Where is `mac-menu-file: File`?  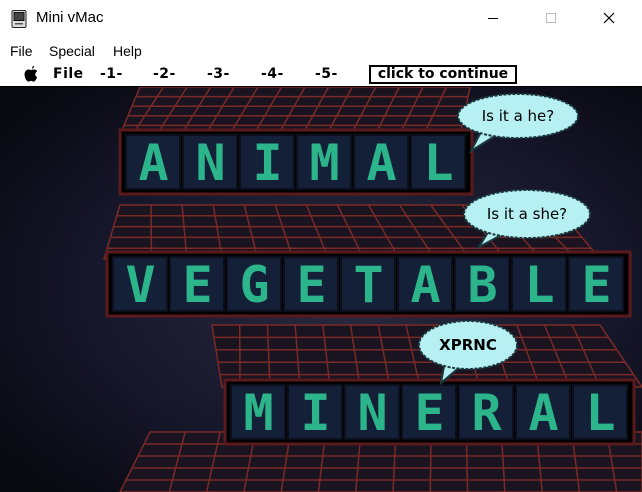 mac-menu-file: File is located at coordinates (68, 74).